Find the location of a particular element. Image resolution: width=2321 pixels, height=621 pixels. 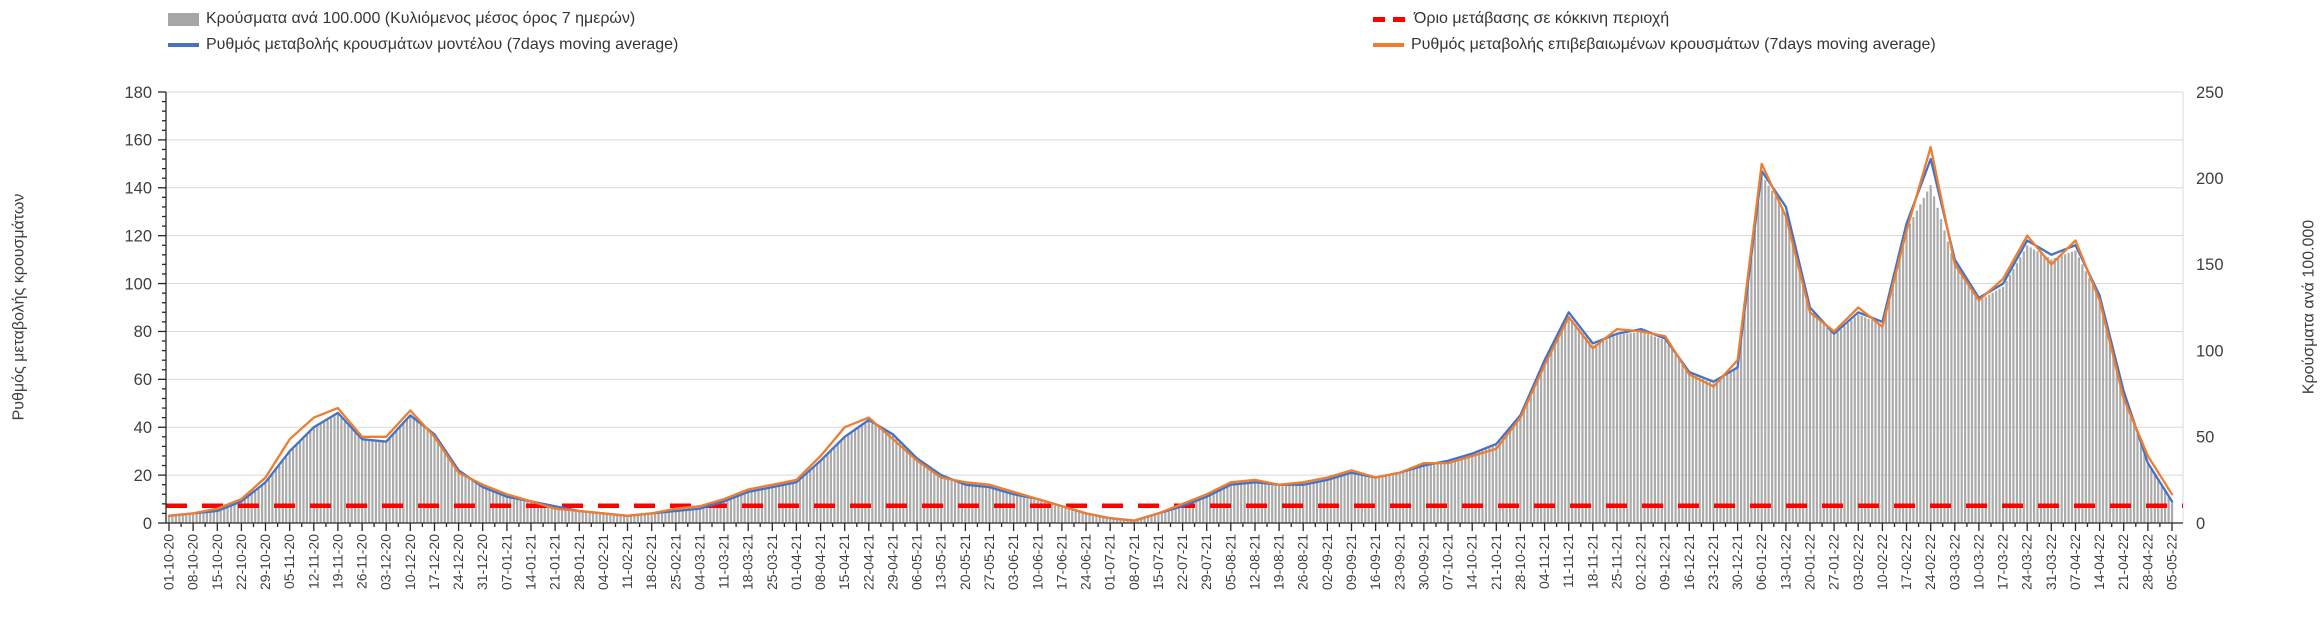

svg-text: 11-03-21 is located at coordinates (723, 561).